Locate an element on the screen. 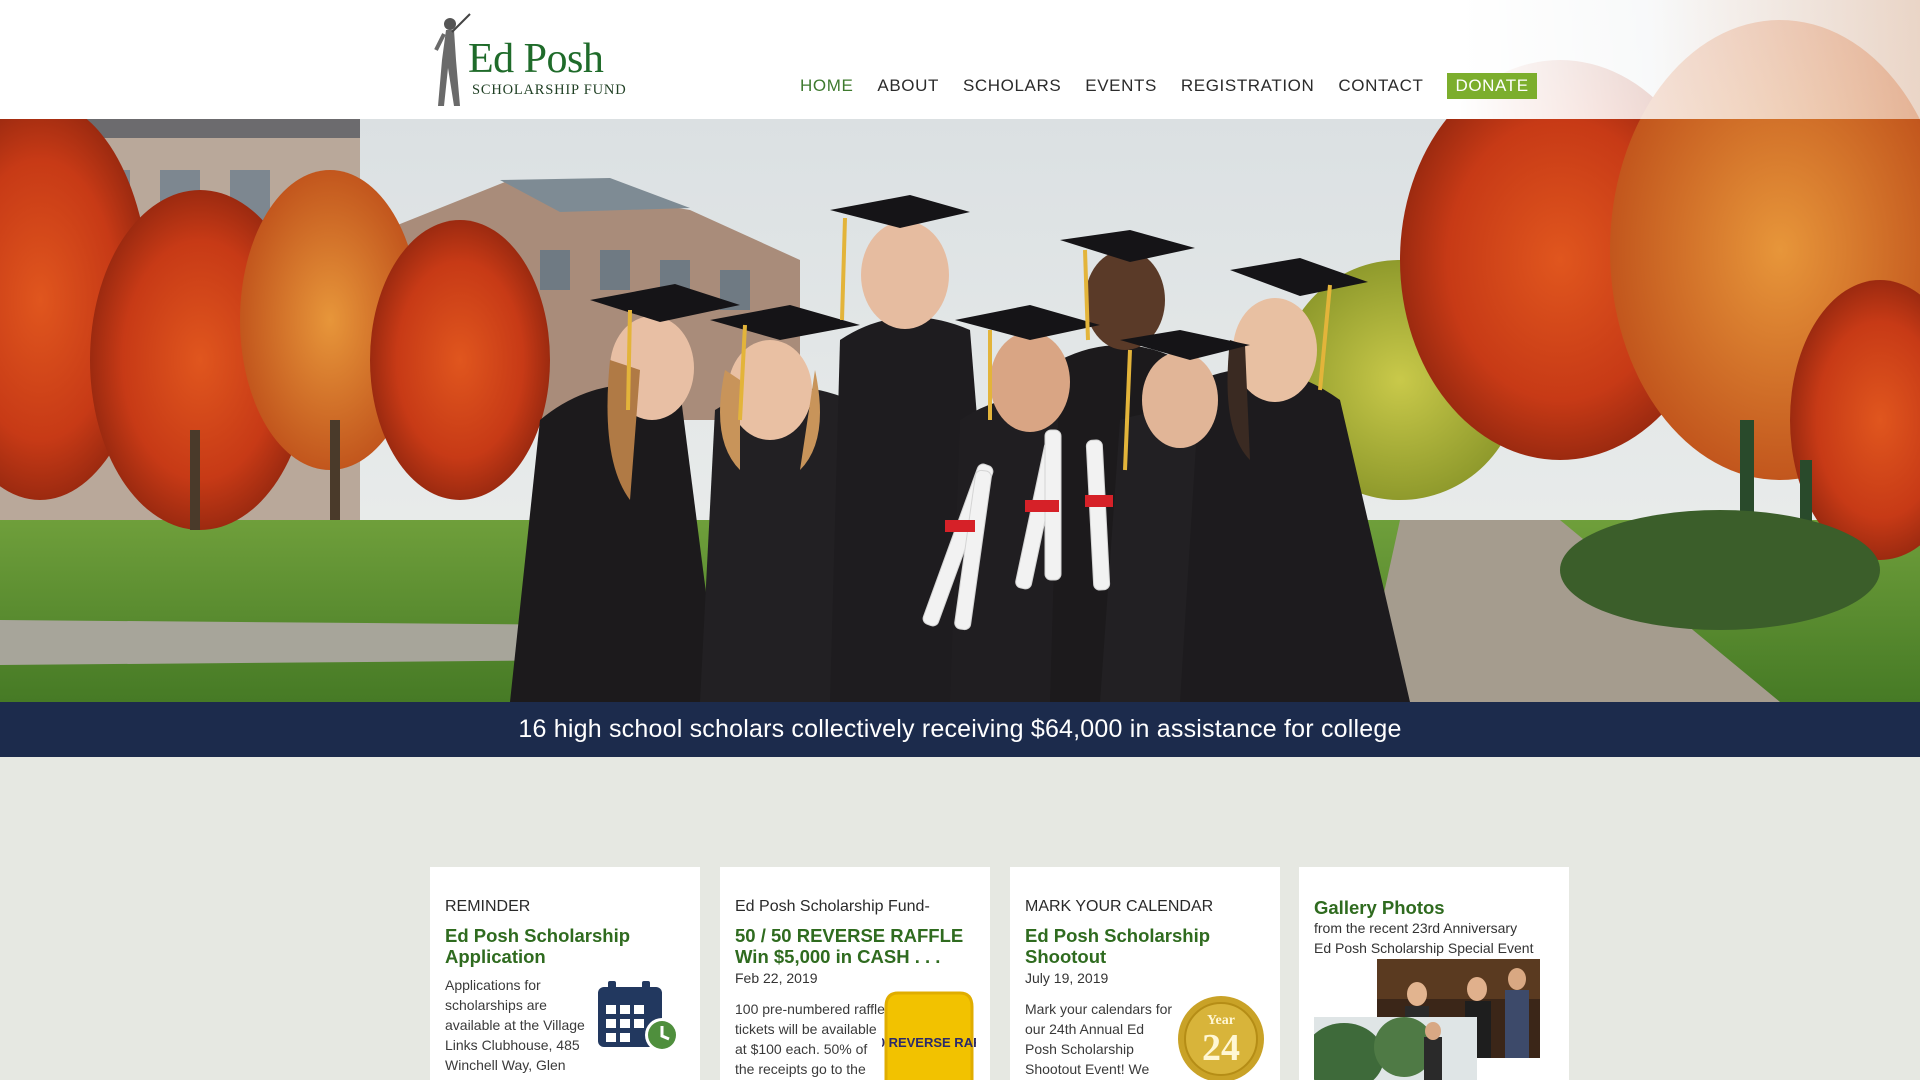  card-title: Ed Posh Scholarship Shootout is located at coordinates (1145, 946).